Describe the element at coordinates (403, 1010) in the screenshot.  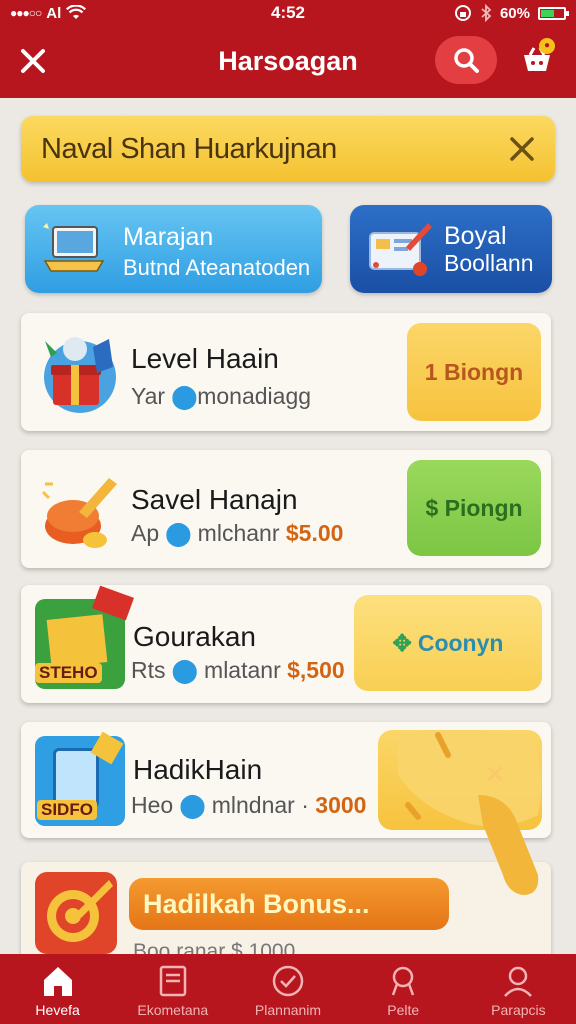
I see `nav-label: Pelte` at that location.